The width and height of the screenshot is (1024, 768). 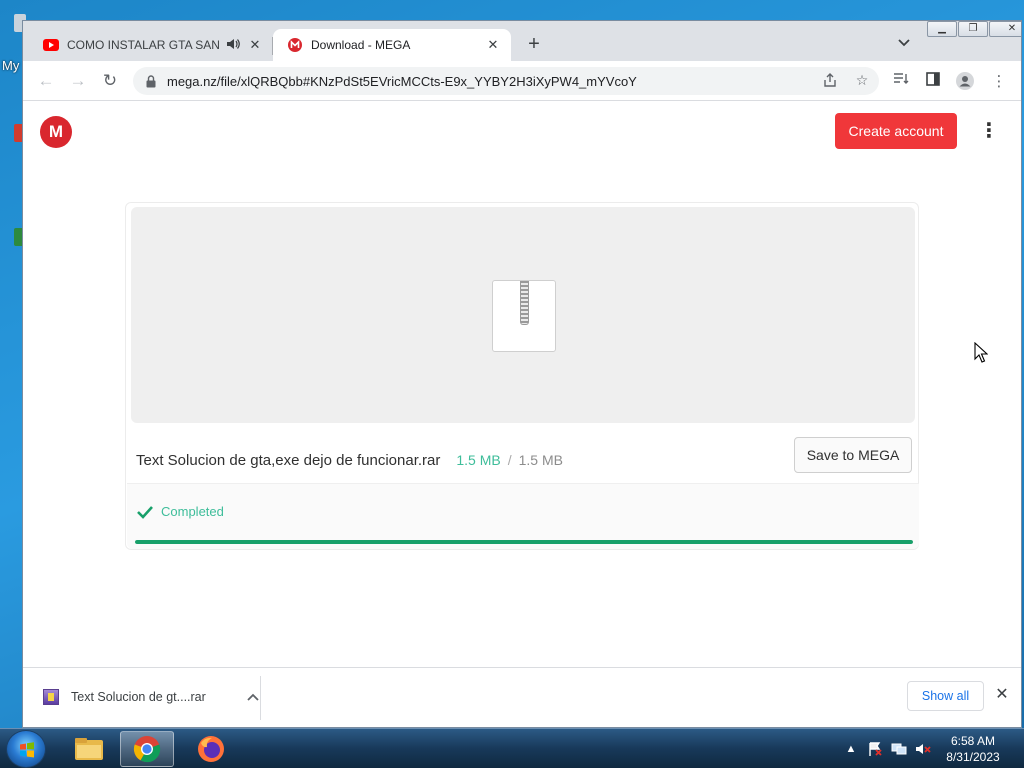 What do you see at coordinates (989, 132) in the screenshot?
I see `page-menu-icon: ⋮` at bounding box center [989, 132].